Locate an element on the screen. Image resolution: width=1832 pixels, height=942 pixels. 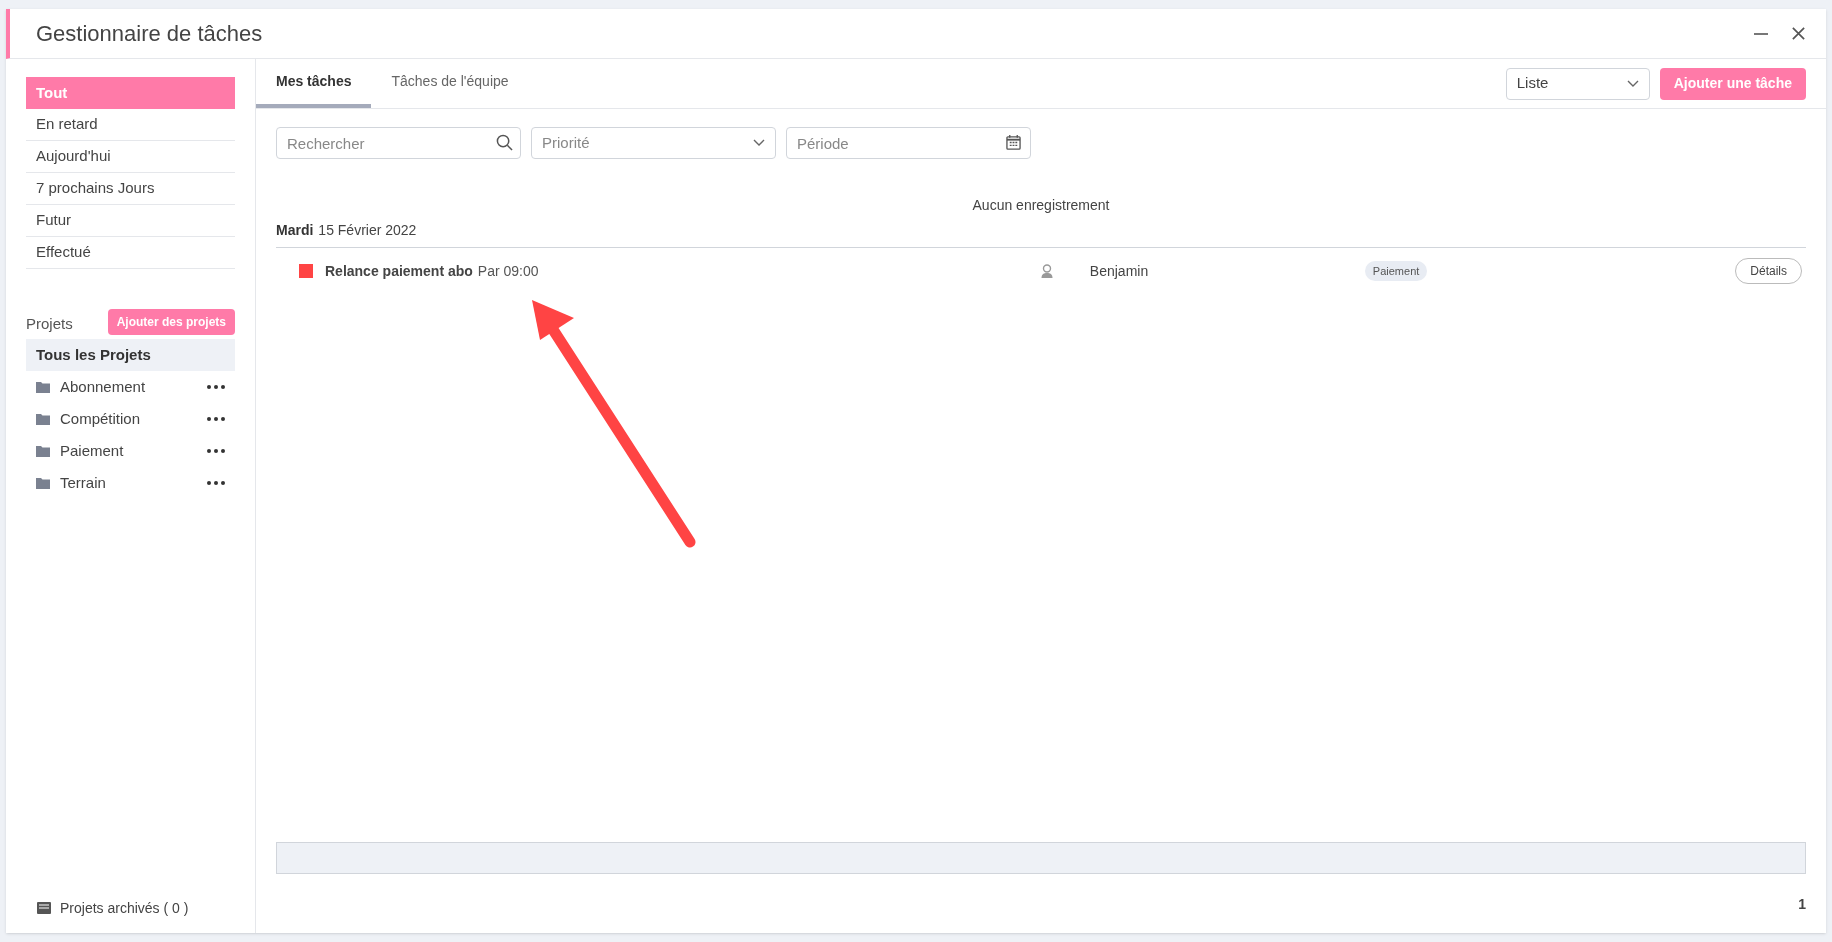
project-tag: Paiement is located at coordinates (1396, 271).